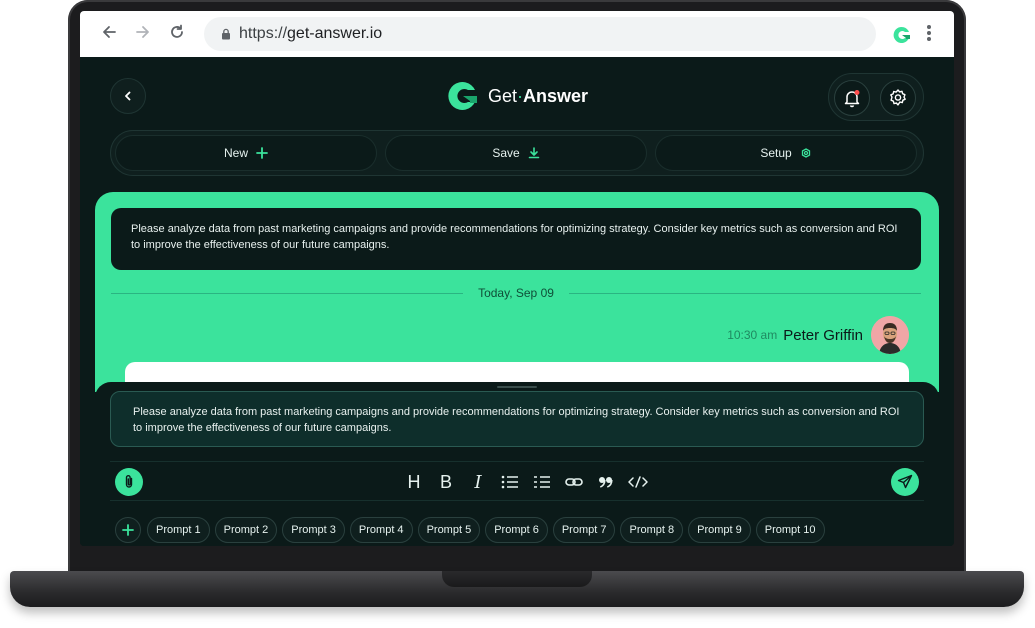 Image resolution: width=1035 pixels, height=628 pixels. Describe the element at coordinates (584, 530) in the screenshot. I see `prompt-chip: Prompt 7` at that location.